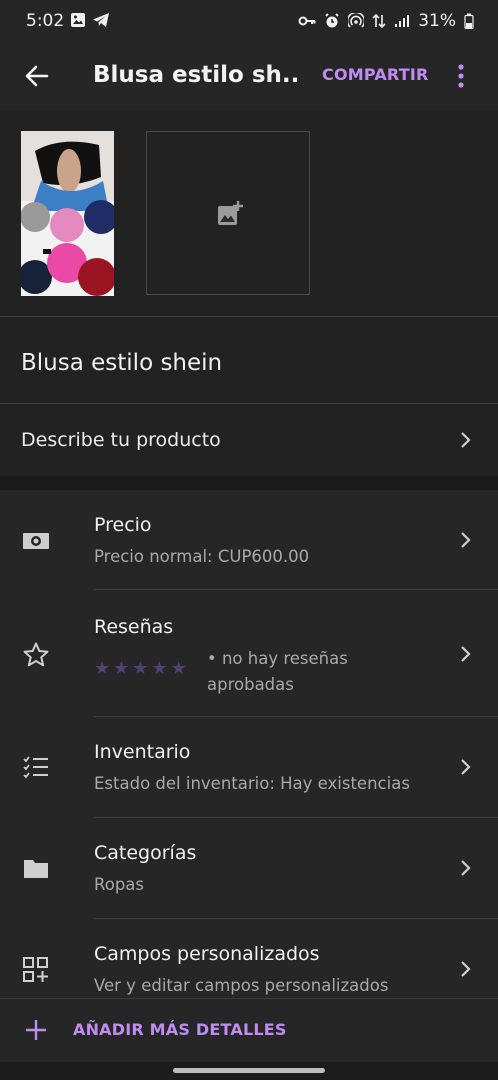  Describe the element at coordinates (332, 20) in the screenshot. I see `alarm-icon` at that location.